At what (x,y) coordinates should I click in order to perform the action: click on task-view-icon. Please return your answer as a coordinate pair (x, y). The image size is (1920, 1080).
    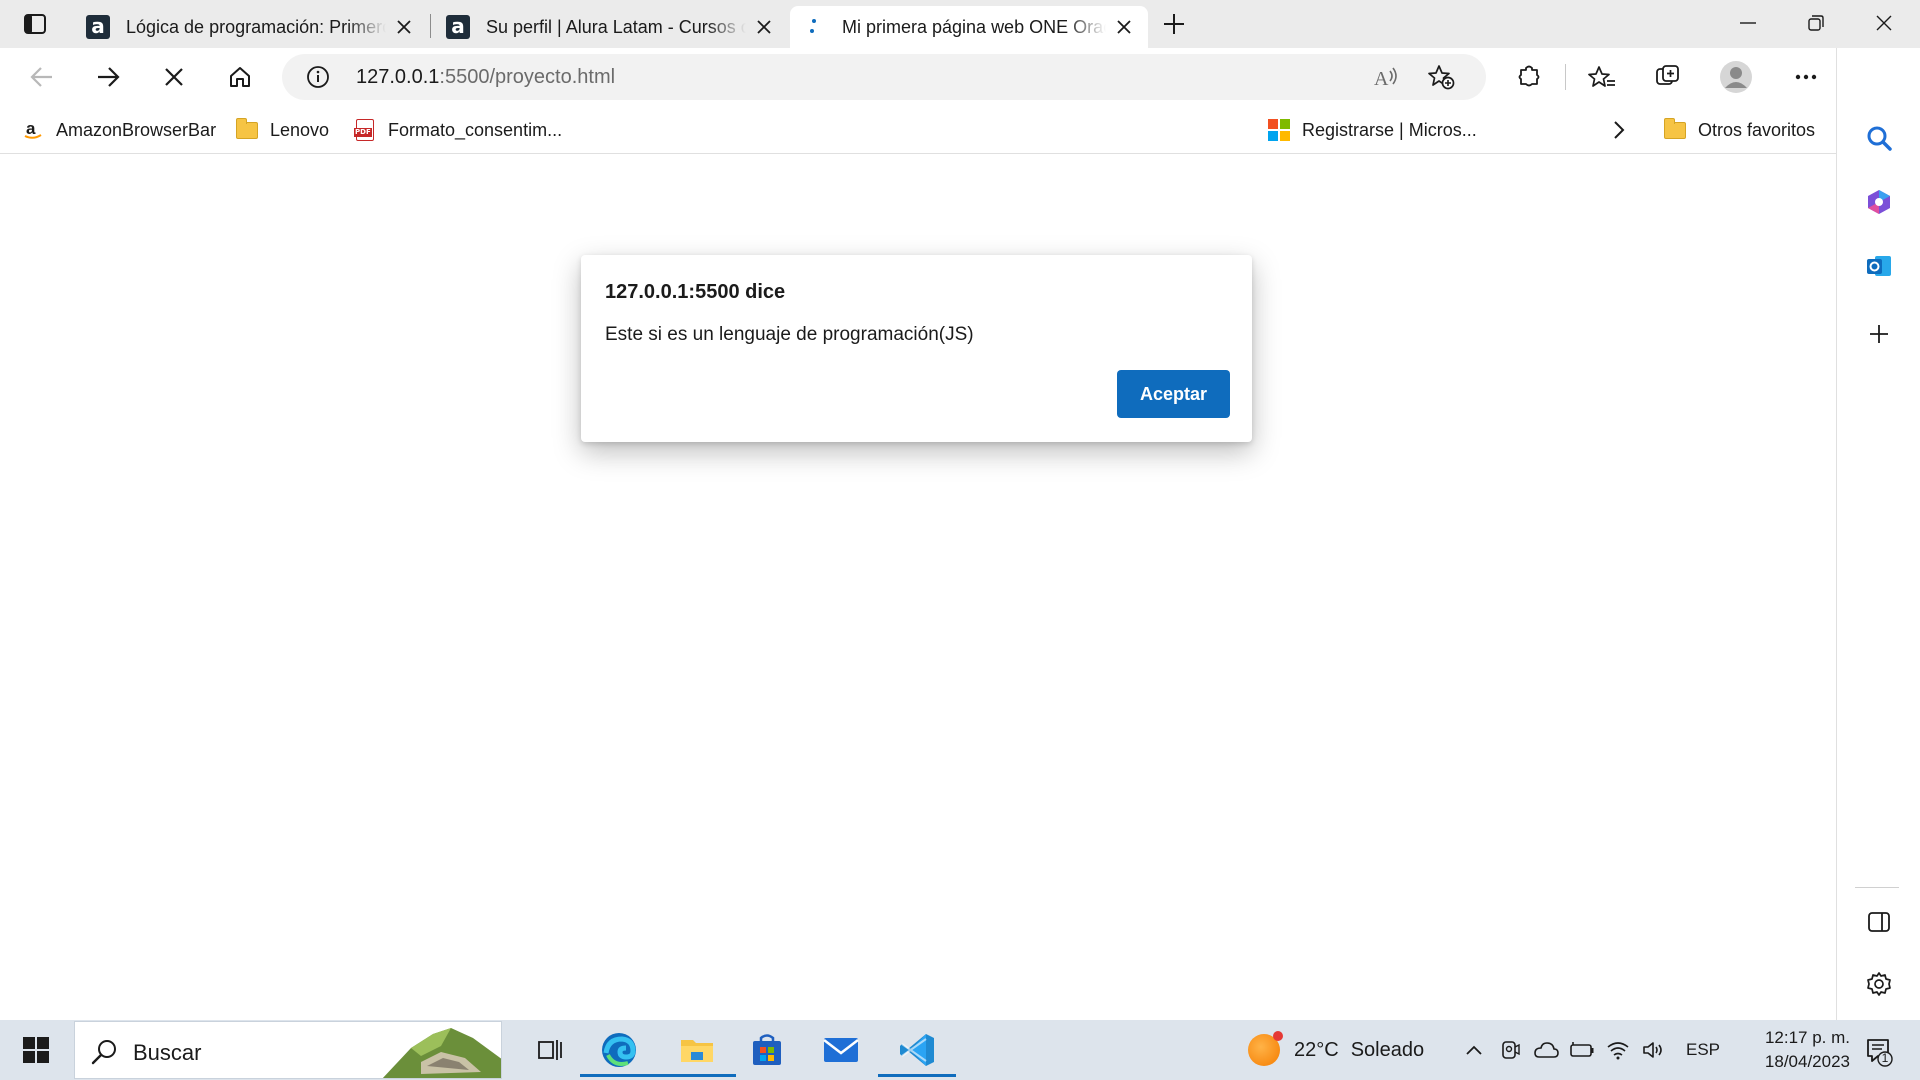
    Looking at the image, I should click on (550, 1050).